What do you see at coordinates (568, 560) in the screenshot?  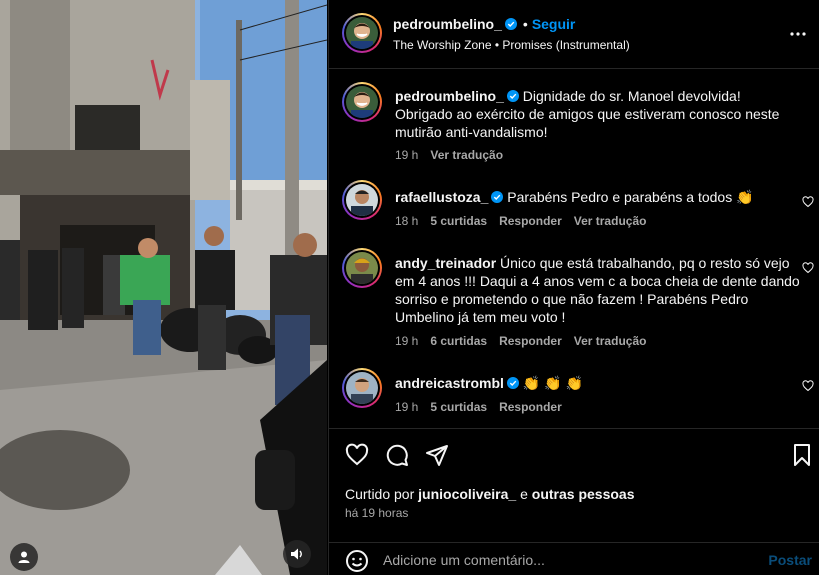 I see `comment-input` at bounding box center [568, 560].